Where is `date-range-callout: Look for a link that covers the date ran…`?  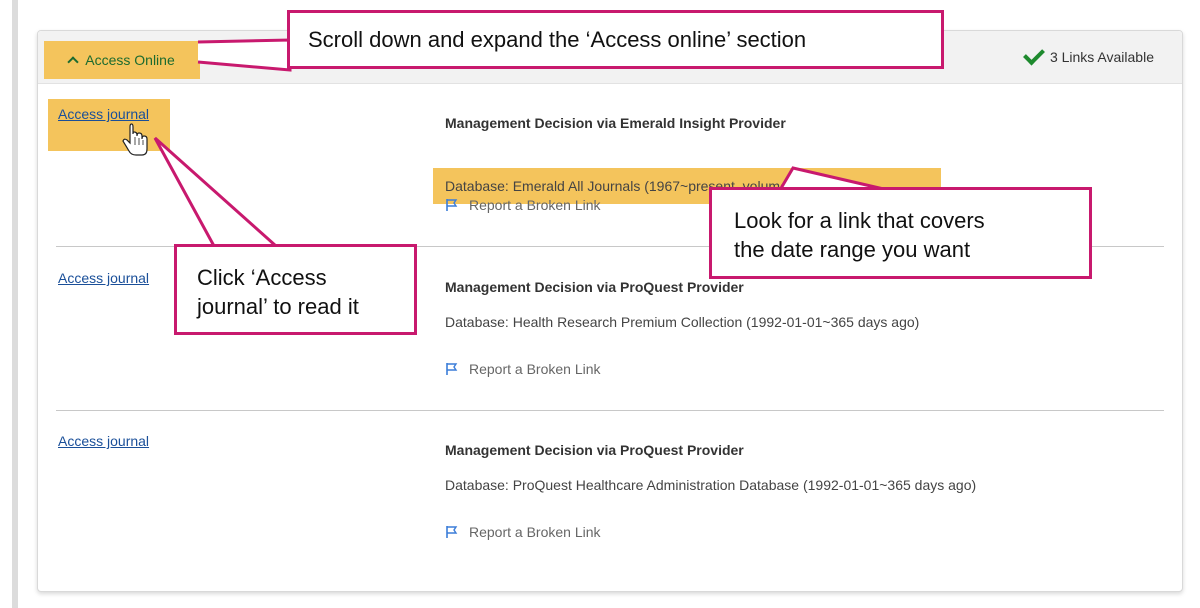
date-range-callout: Look for a link that covers the date ran… is located at coordinates (900, 233).